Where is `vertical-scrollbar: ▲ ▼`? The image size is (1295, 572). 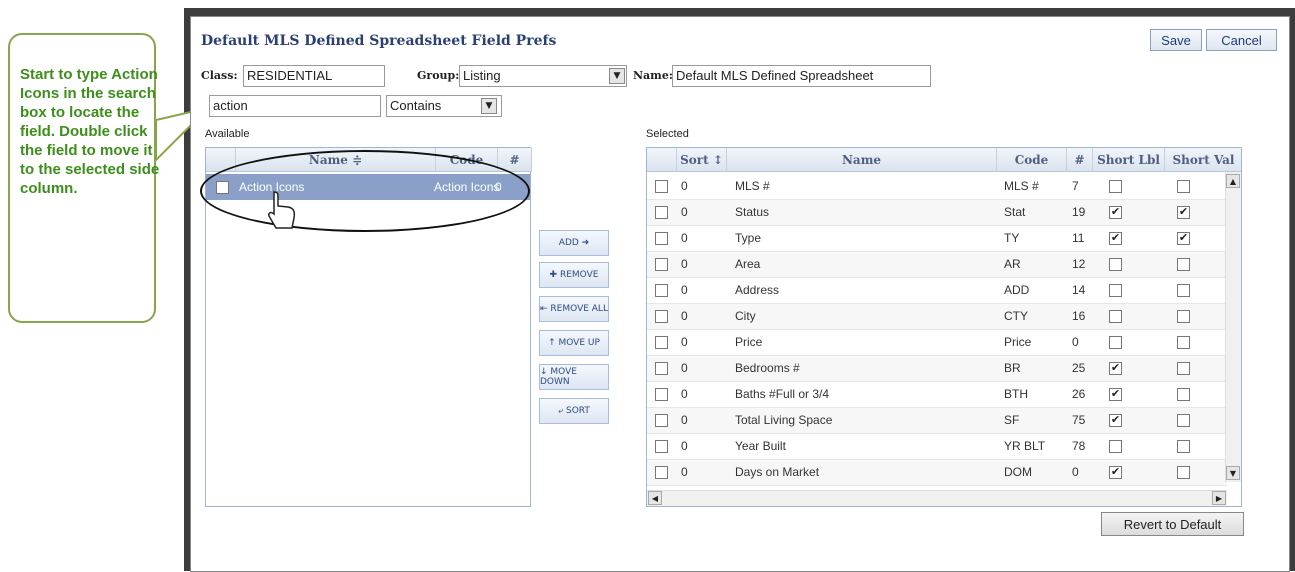 vertical-scrollbar: ▲ ▼ is located at coordinates (1233, 327).